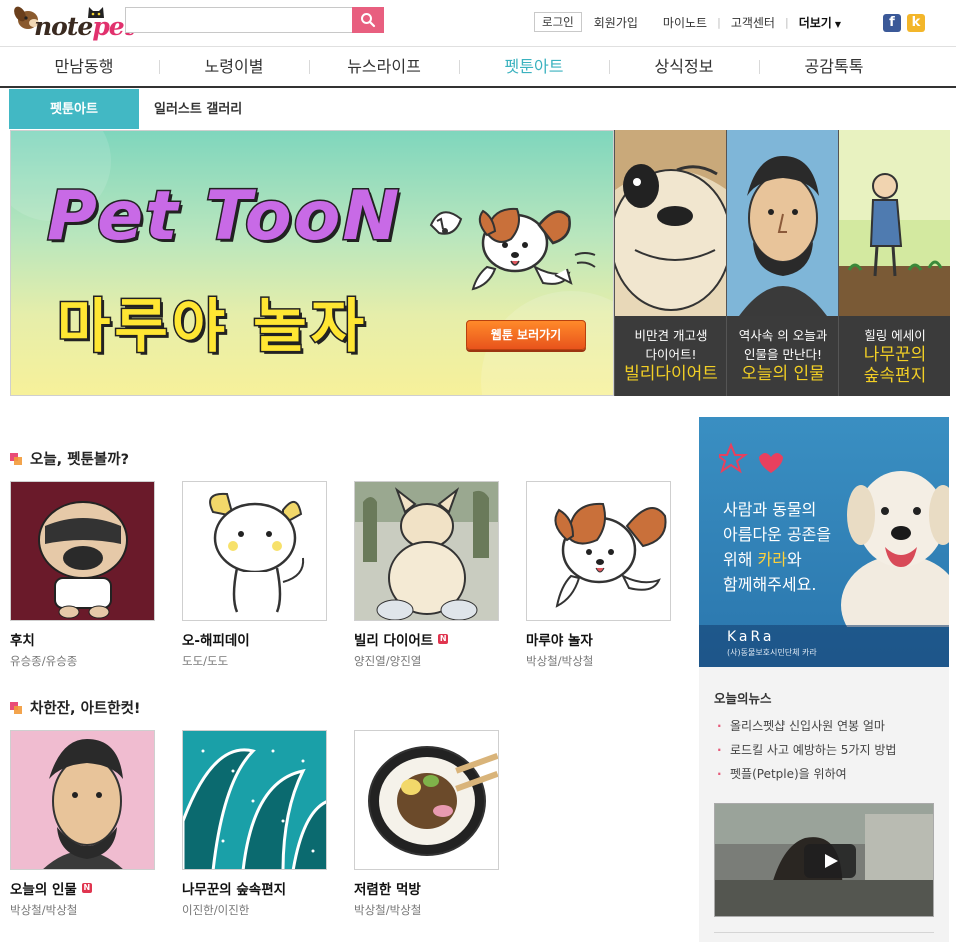 The image size is (956, 942). What do you see at coordinates (684, 67) in the screenshot?
I see `nav-item-info: 상식정보` at bounding box center [684, 67].